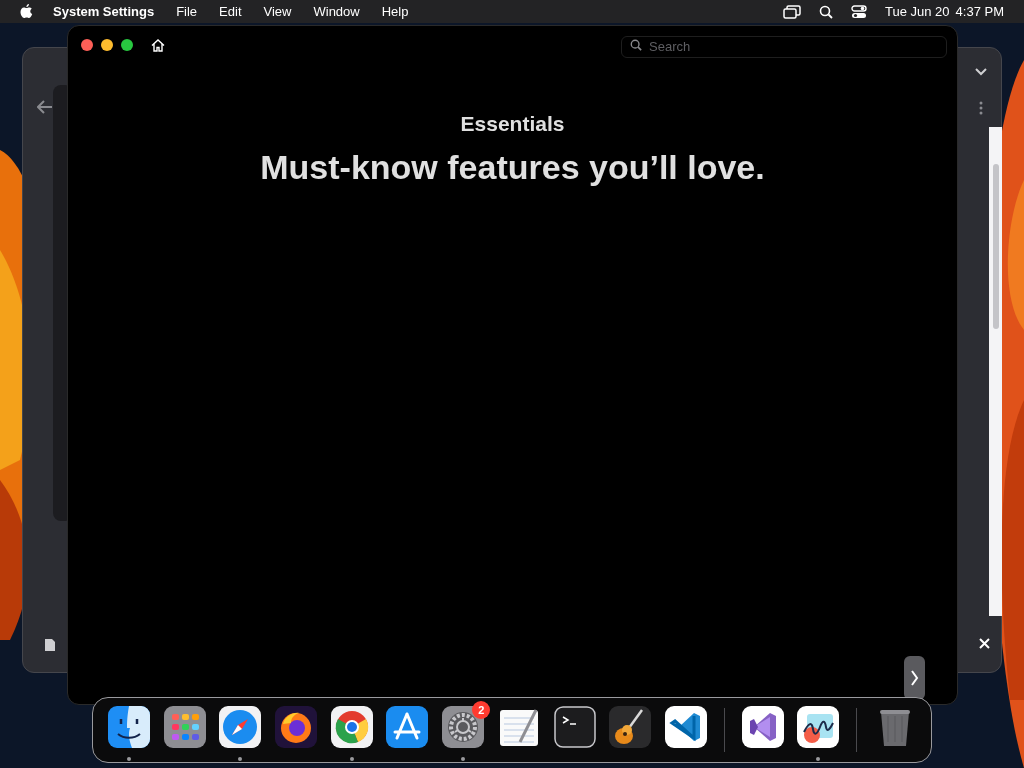  Describe the element at coordinates (981, 72) in the screenshot. I see `chevron-down-icon` at that location.